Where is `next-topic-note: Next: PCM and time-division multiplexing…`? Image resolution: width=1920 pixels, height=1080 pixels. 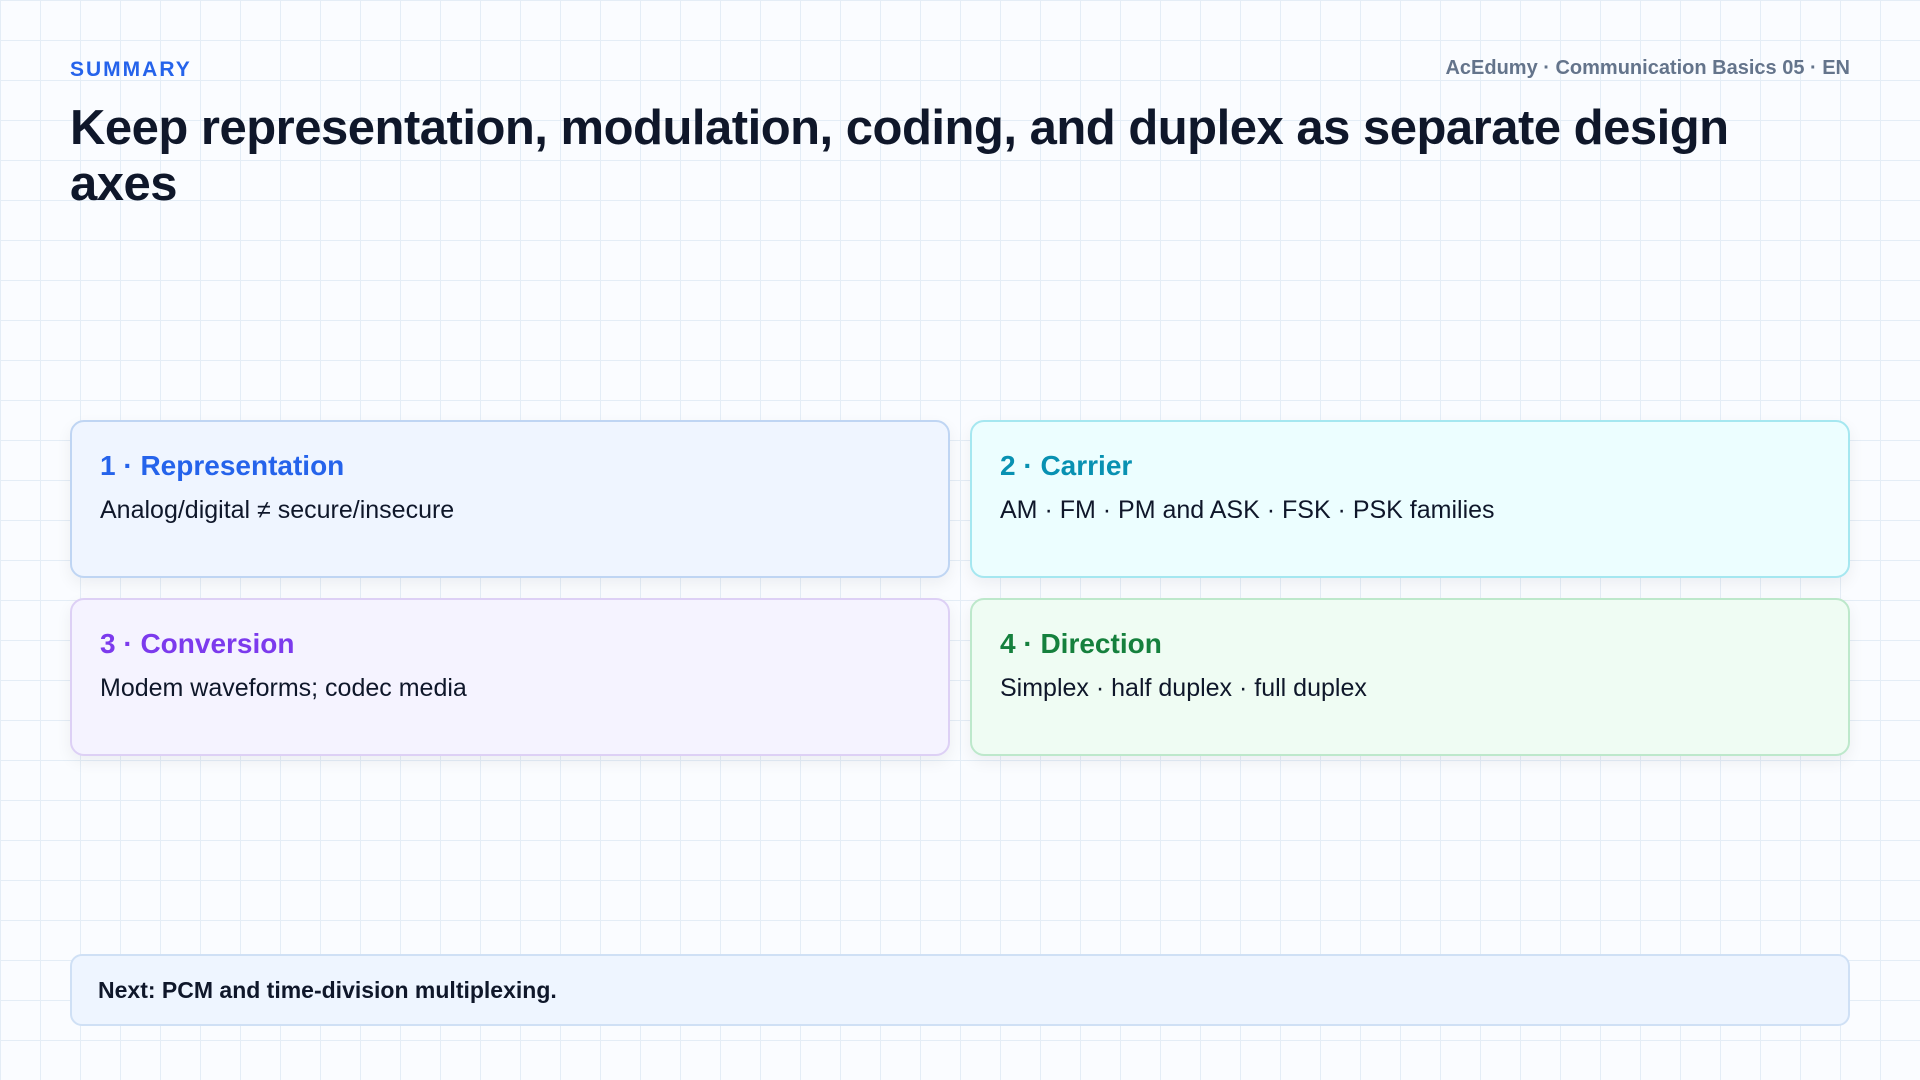 next-topic-note: Next: PCM and time-division multiplexing… is located at coordinates (960, 990).